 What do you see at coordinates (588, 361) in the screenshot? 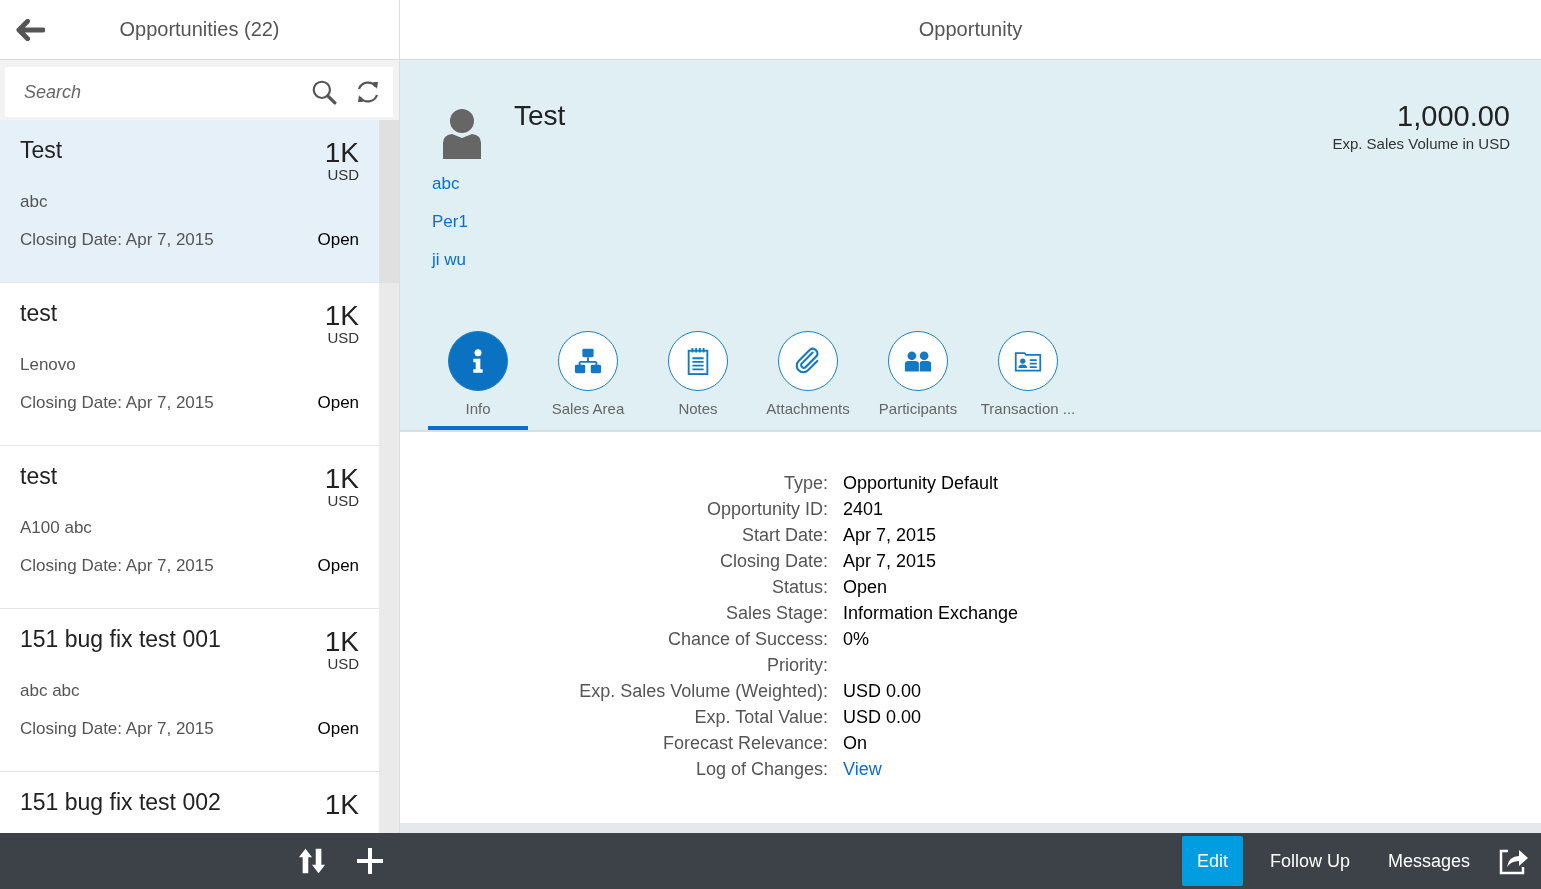
I see `hierarchy-icon` at bounding box center [588, 361].